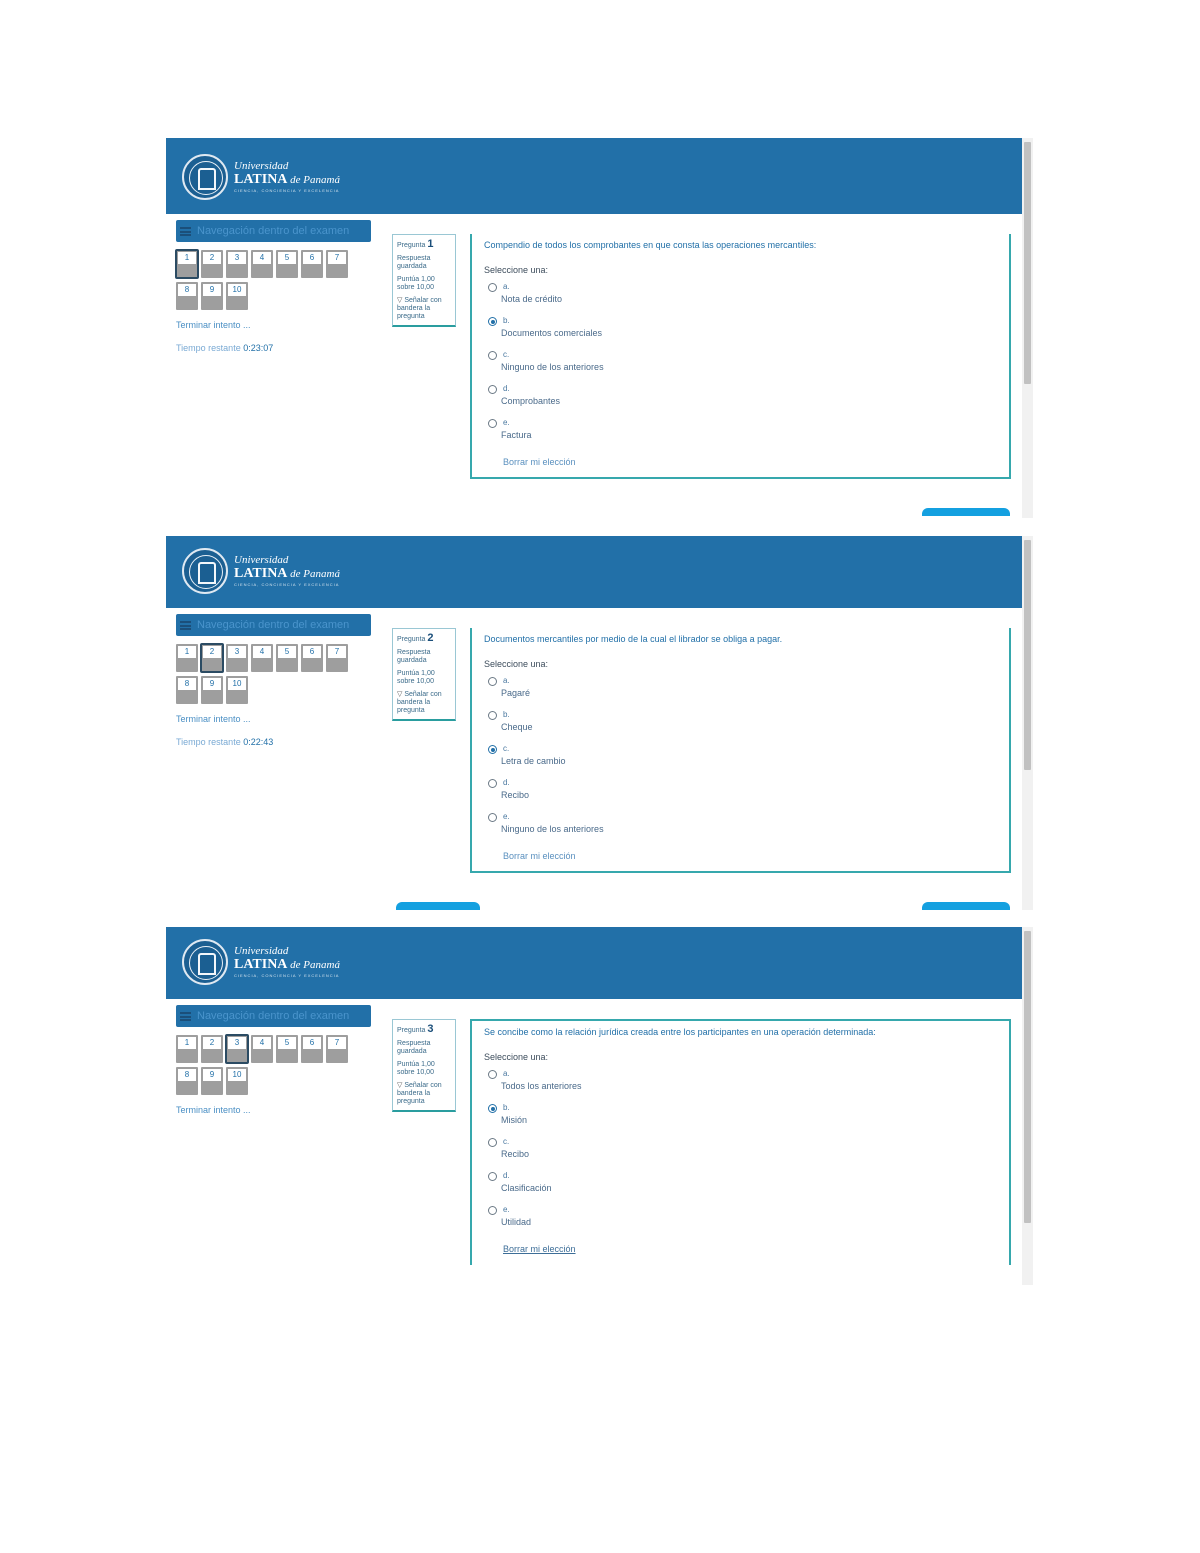  What do you see at coordinates (740, 1218) in the screenshot?
I see `answer-option-e: e. Utilidad` at bounding box center [740, 1218].